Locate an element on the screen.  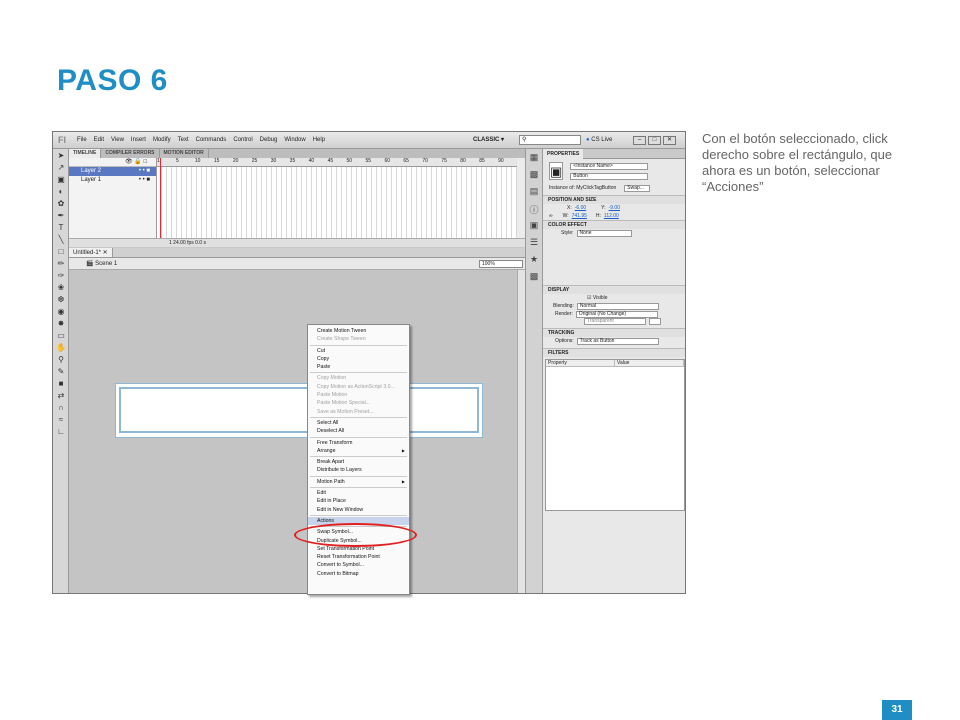
context-item-convert-to-bitmap: Convert to Bitmap is located at coordinates (358, 574).